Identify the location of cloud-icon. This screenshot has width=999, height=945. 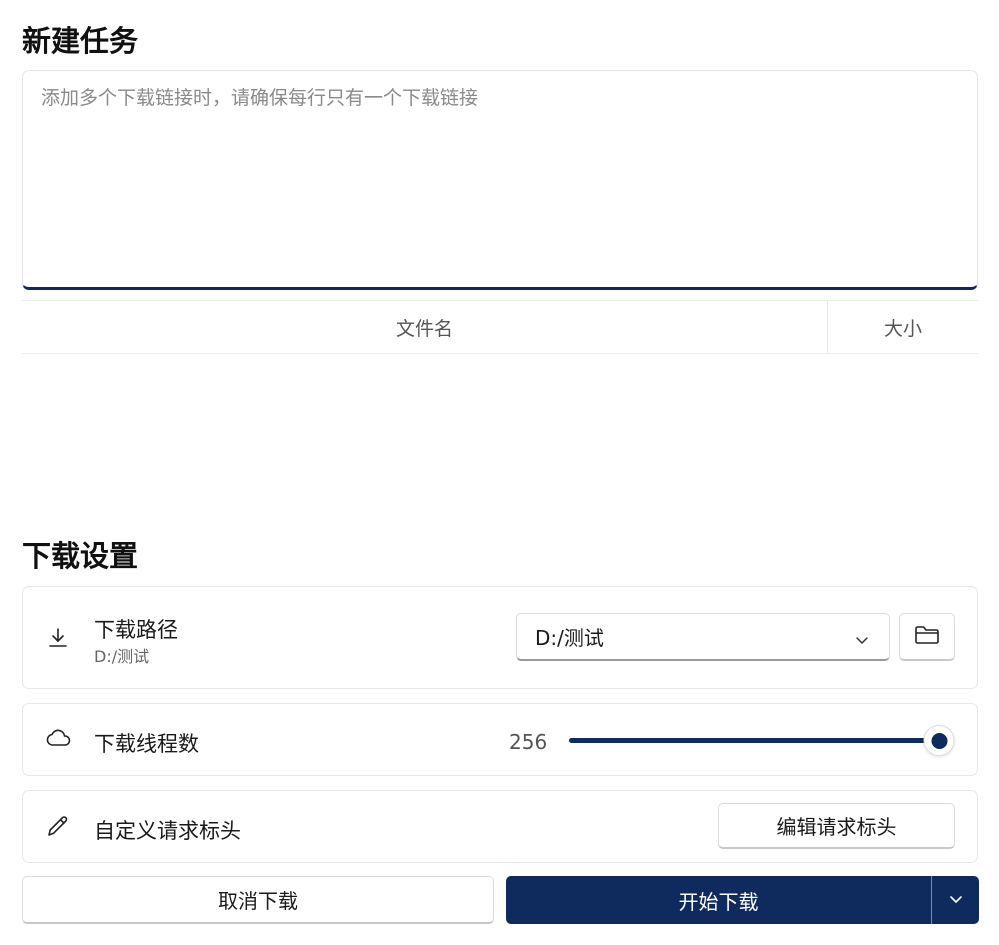
(58, 738).